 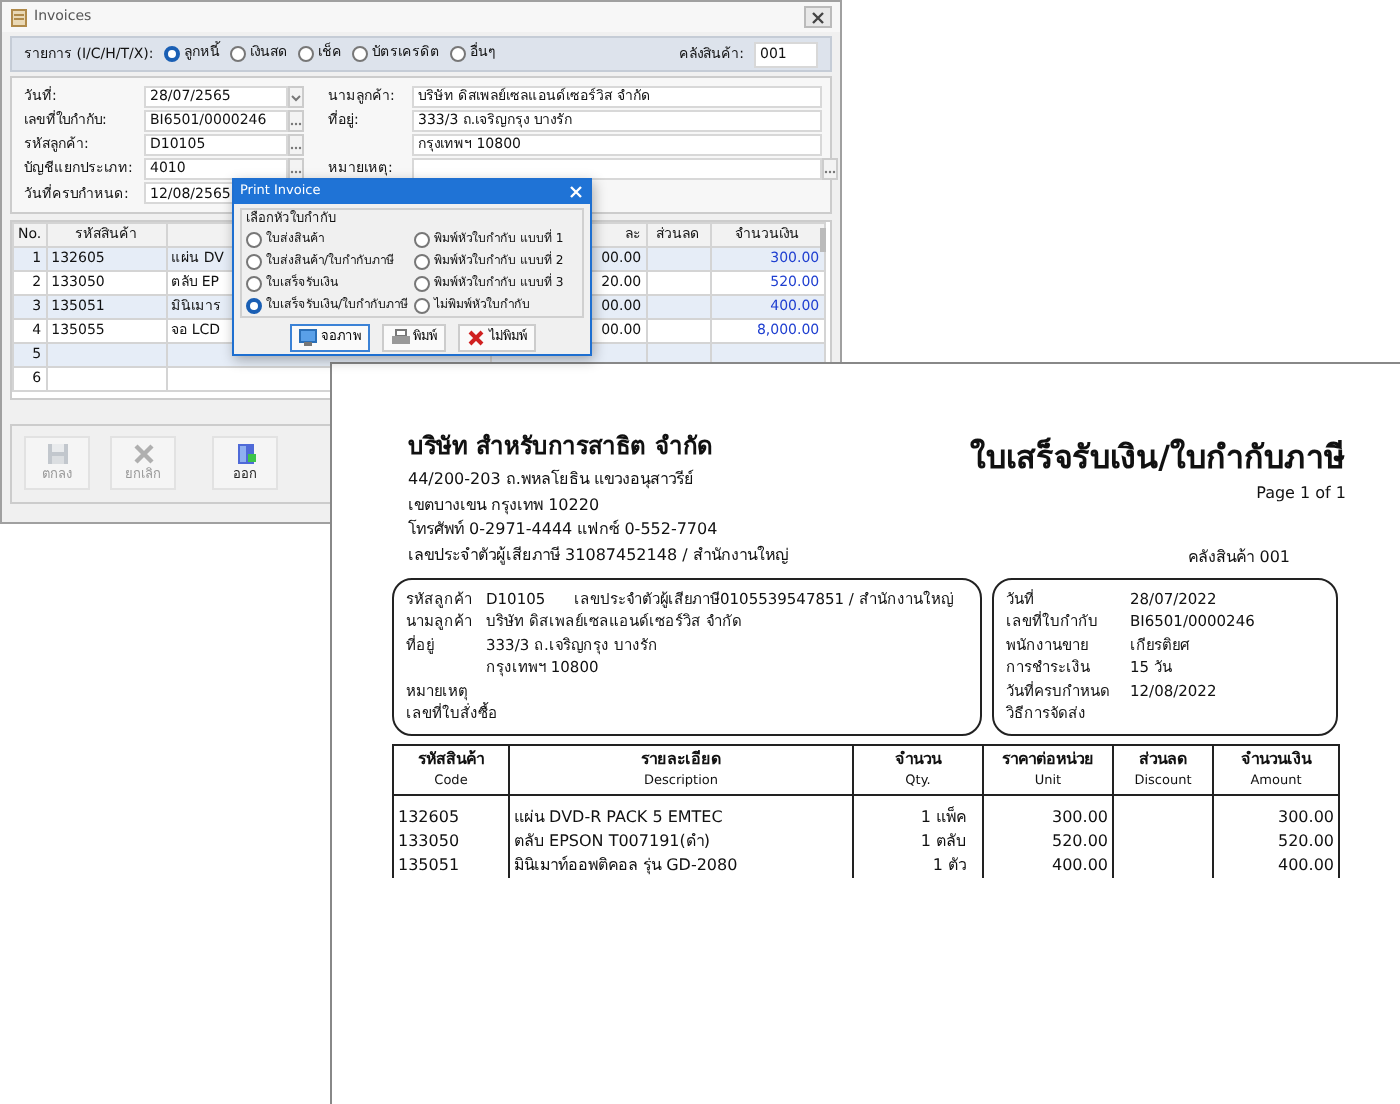 I want to click on table-cell: 1 ตัว, so click(x=949, y=864).